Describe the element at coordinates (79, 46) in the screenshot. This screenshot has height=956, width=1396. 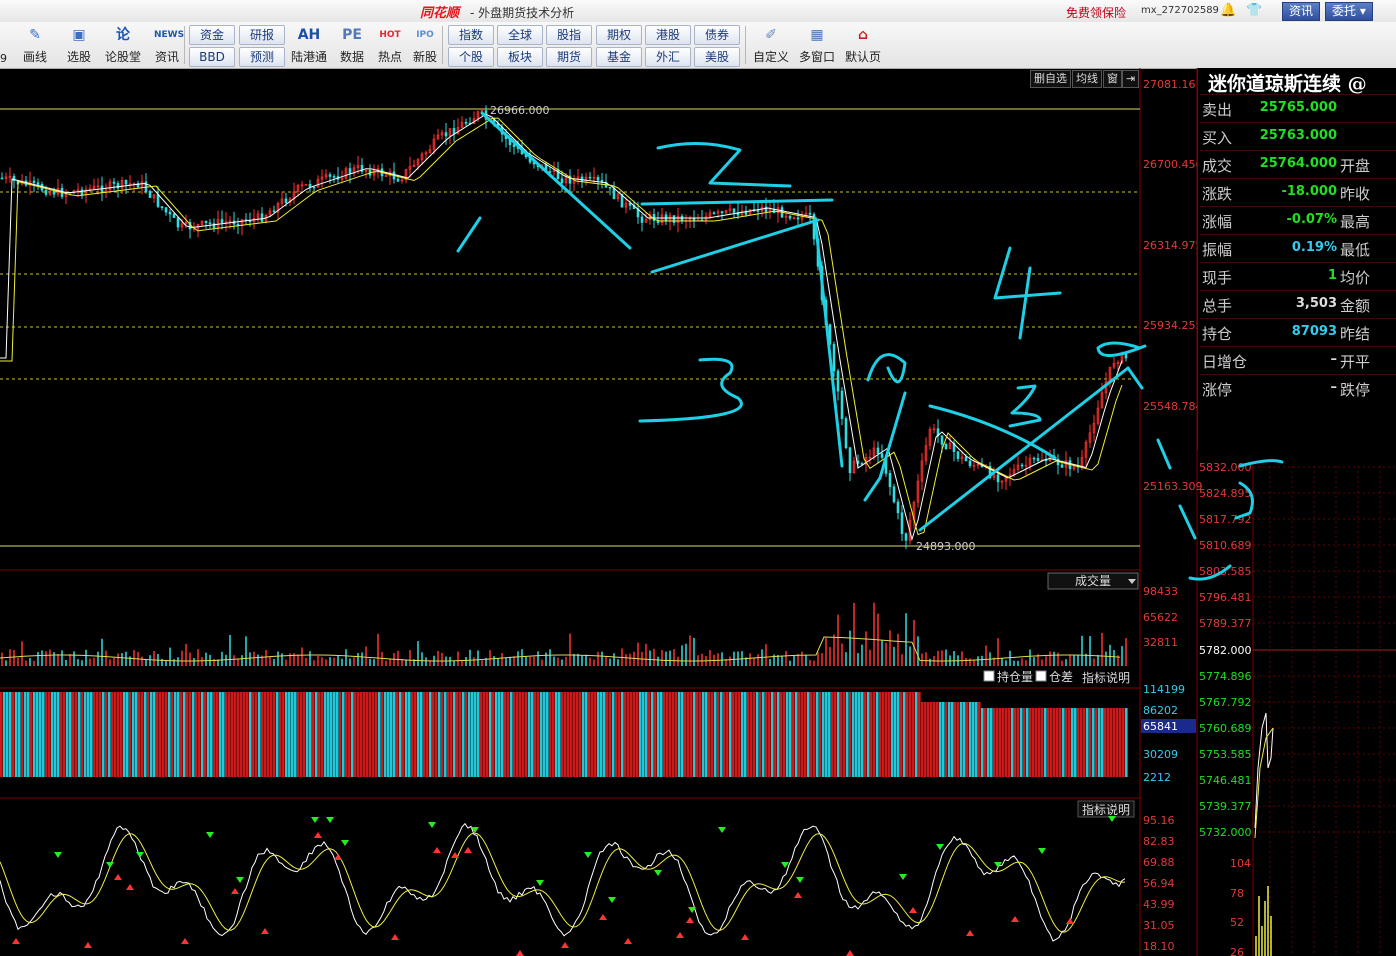
I see `toolbar-select-stock-button: ▣ 选股` at that location.